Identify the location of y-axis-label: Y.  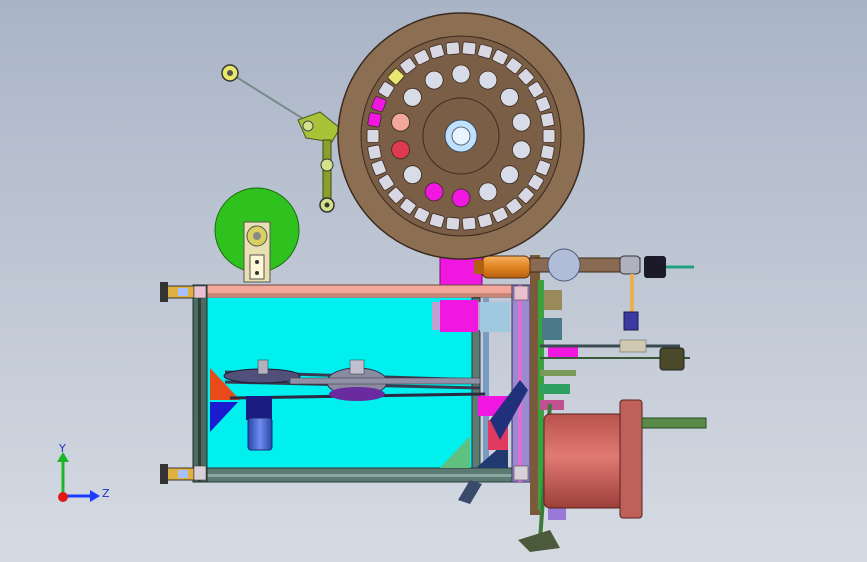
(62, 448).